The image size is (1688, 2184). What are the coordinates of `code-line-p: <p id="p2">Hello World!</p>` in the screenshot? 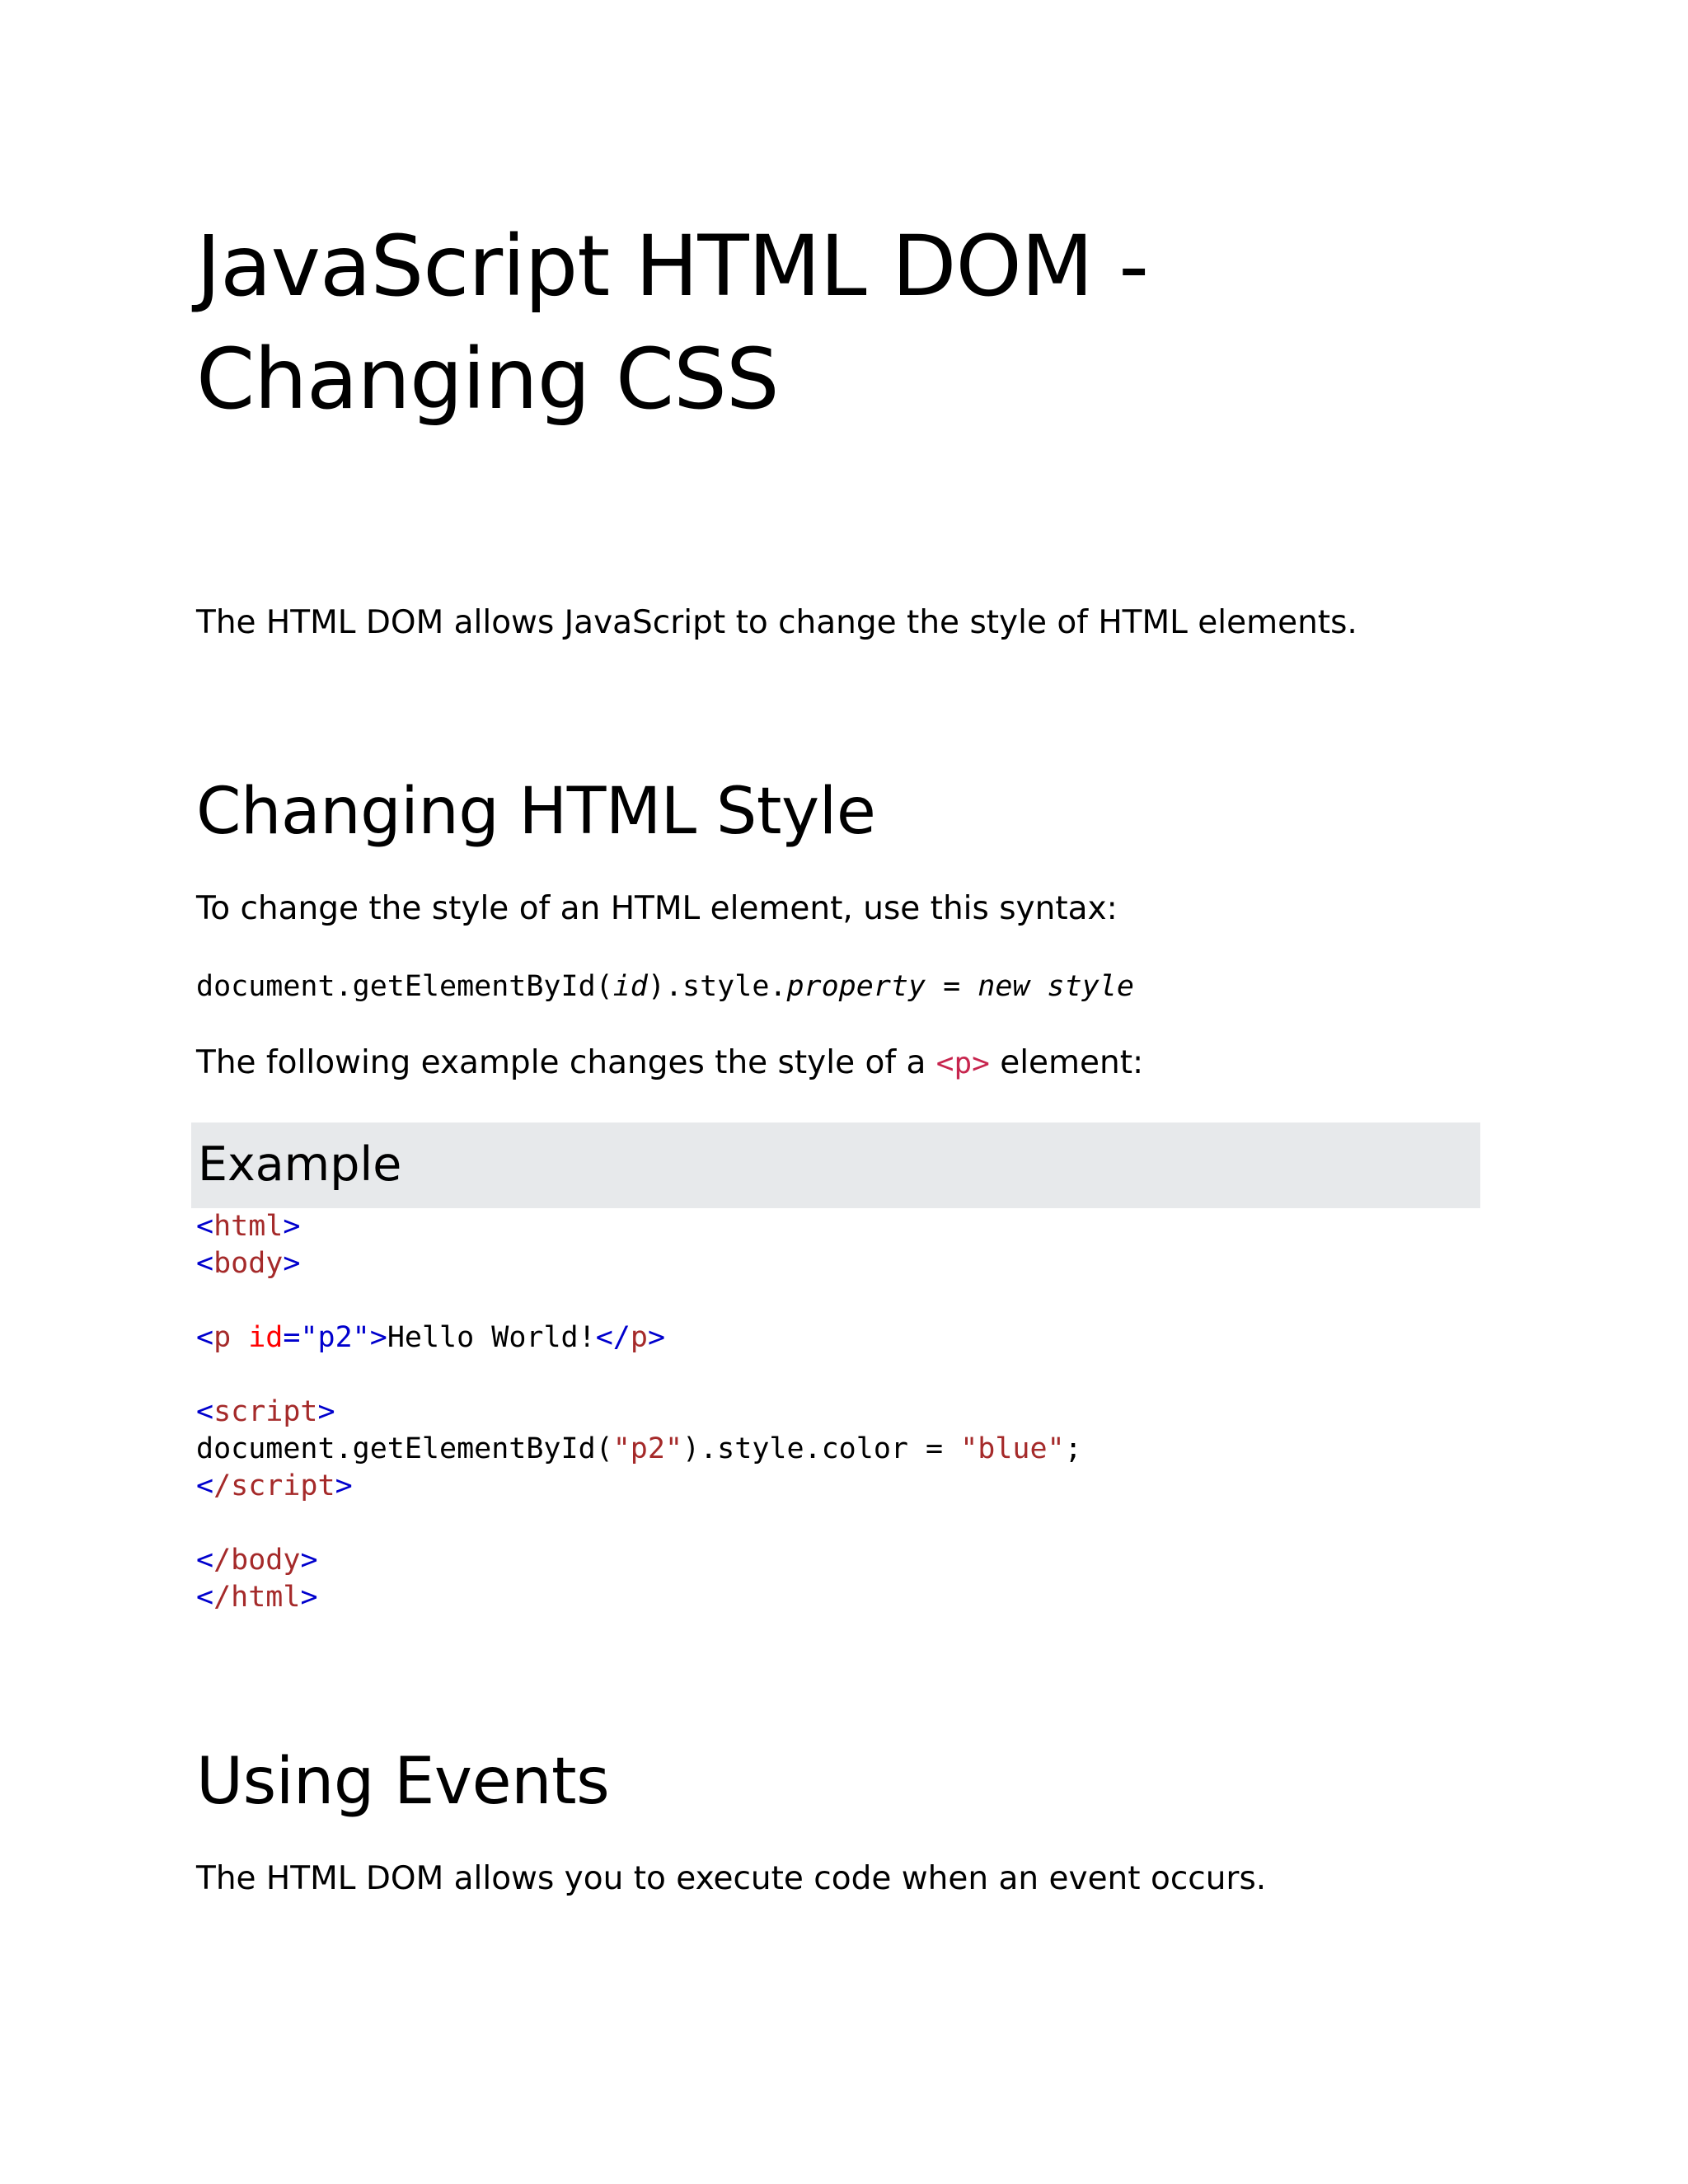 It's located at (431, 1337).